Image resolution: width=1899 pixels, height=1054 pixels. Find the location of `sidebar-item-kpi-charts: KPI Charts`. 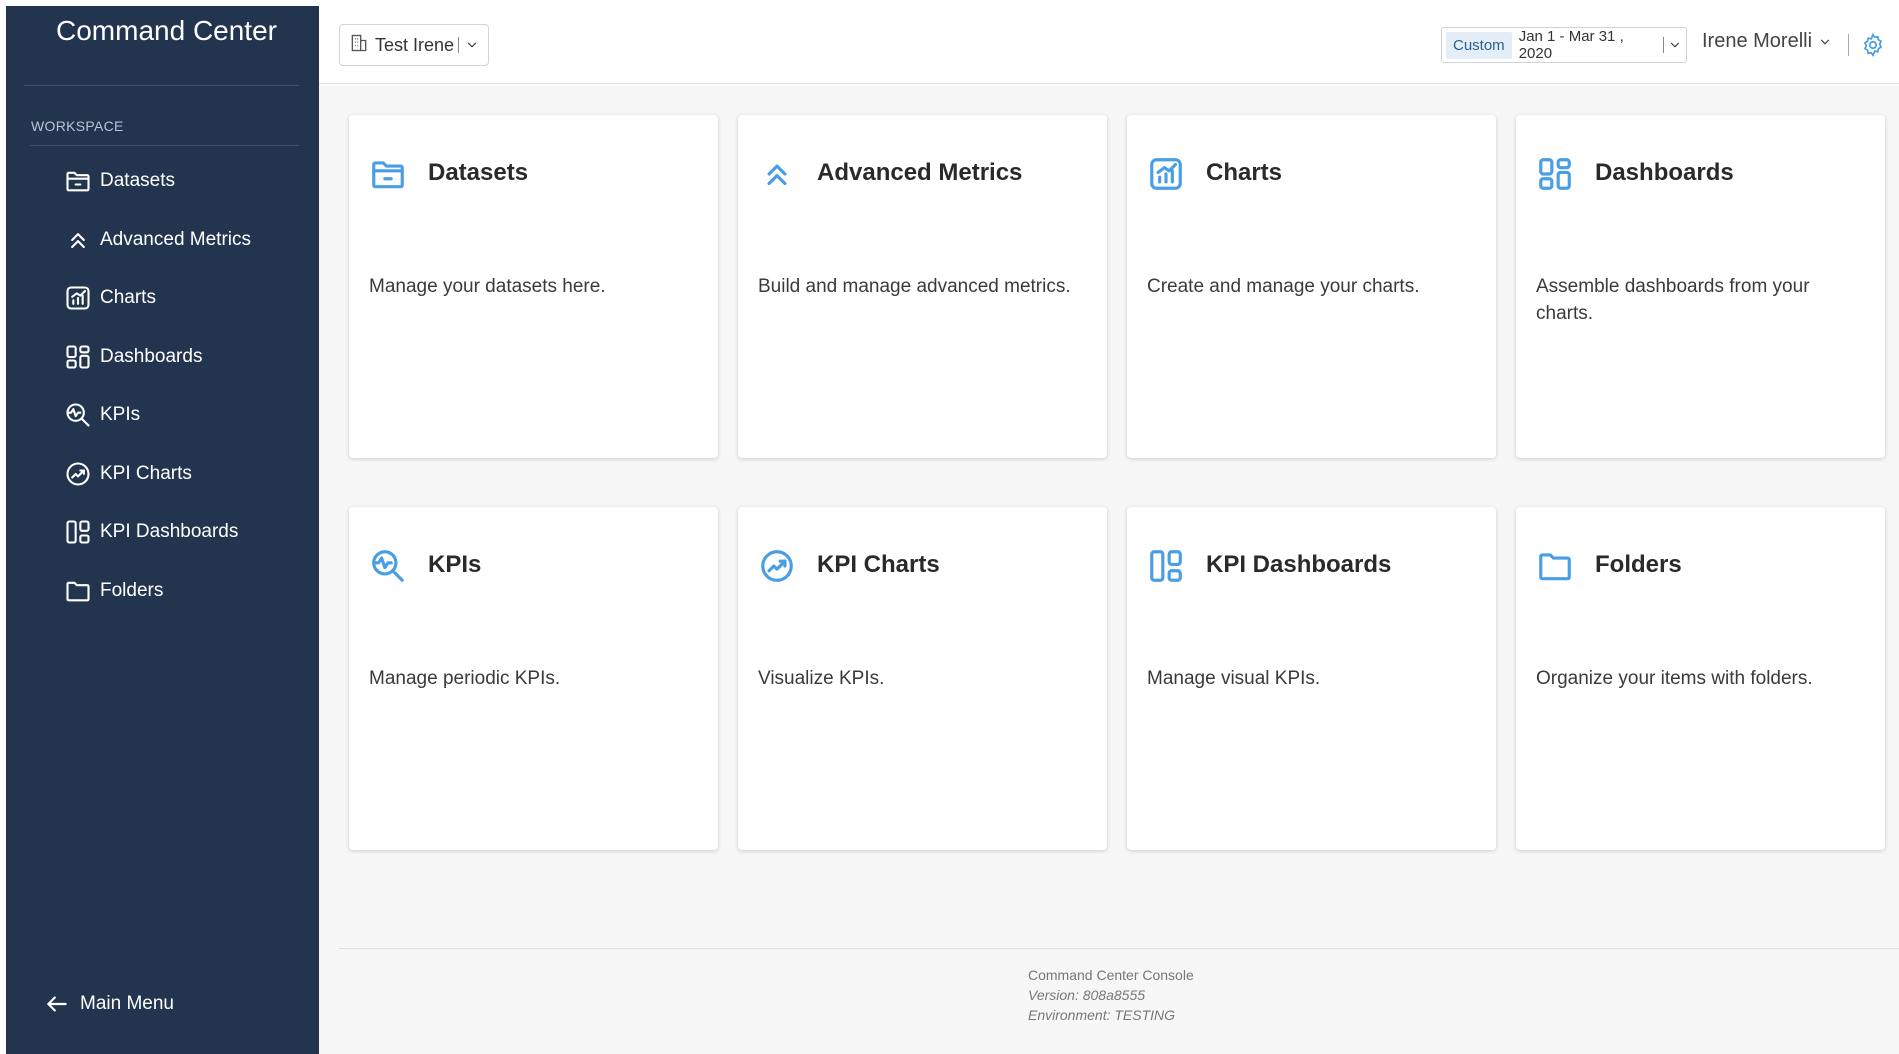

sidebar-item-kpi-charts: KPI Charts is located at coordinates (162, 474).